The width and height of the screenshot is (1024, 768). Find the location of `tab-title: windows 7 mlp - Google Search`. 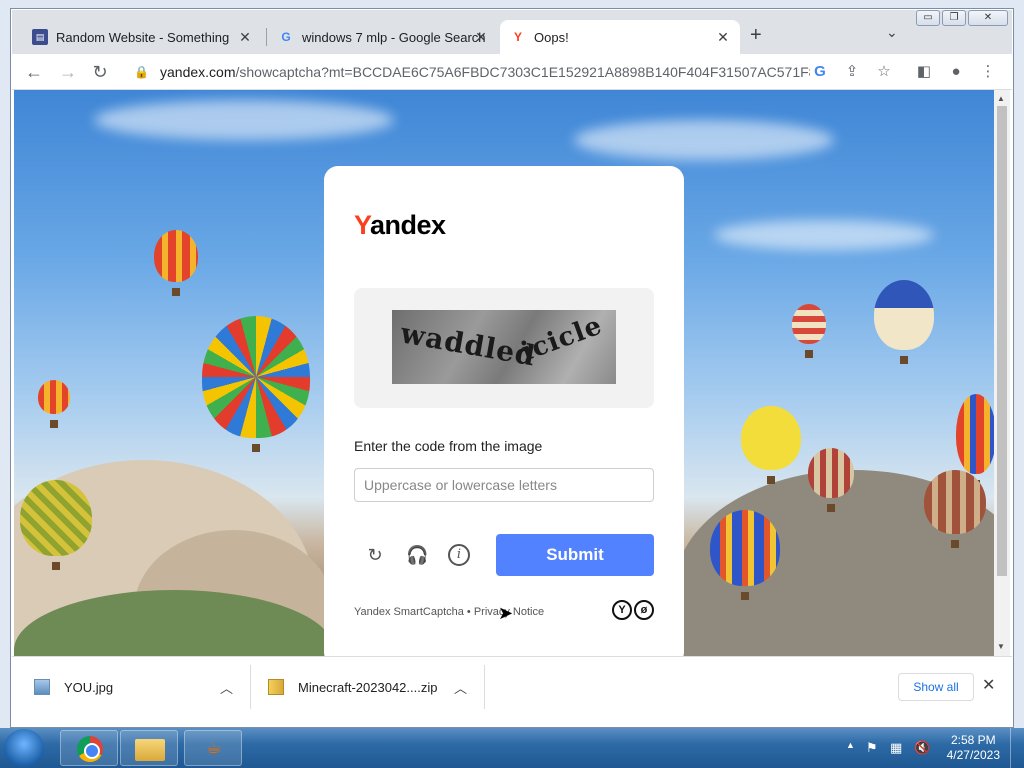

tab-title: windows 7 mlp - Google Search is located at coordinates (394, 37).